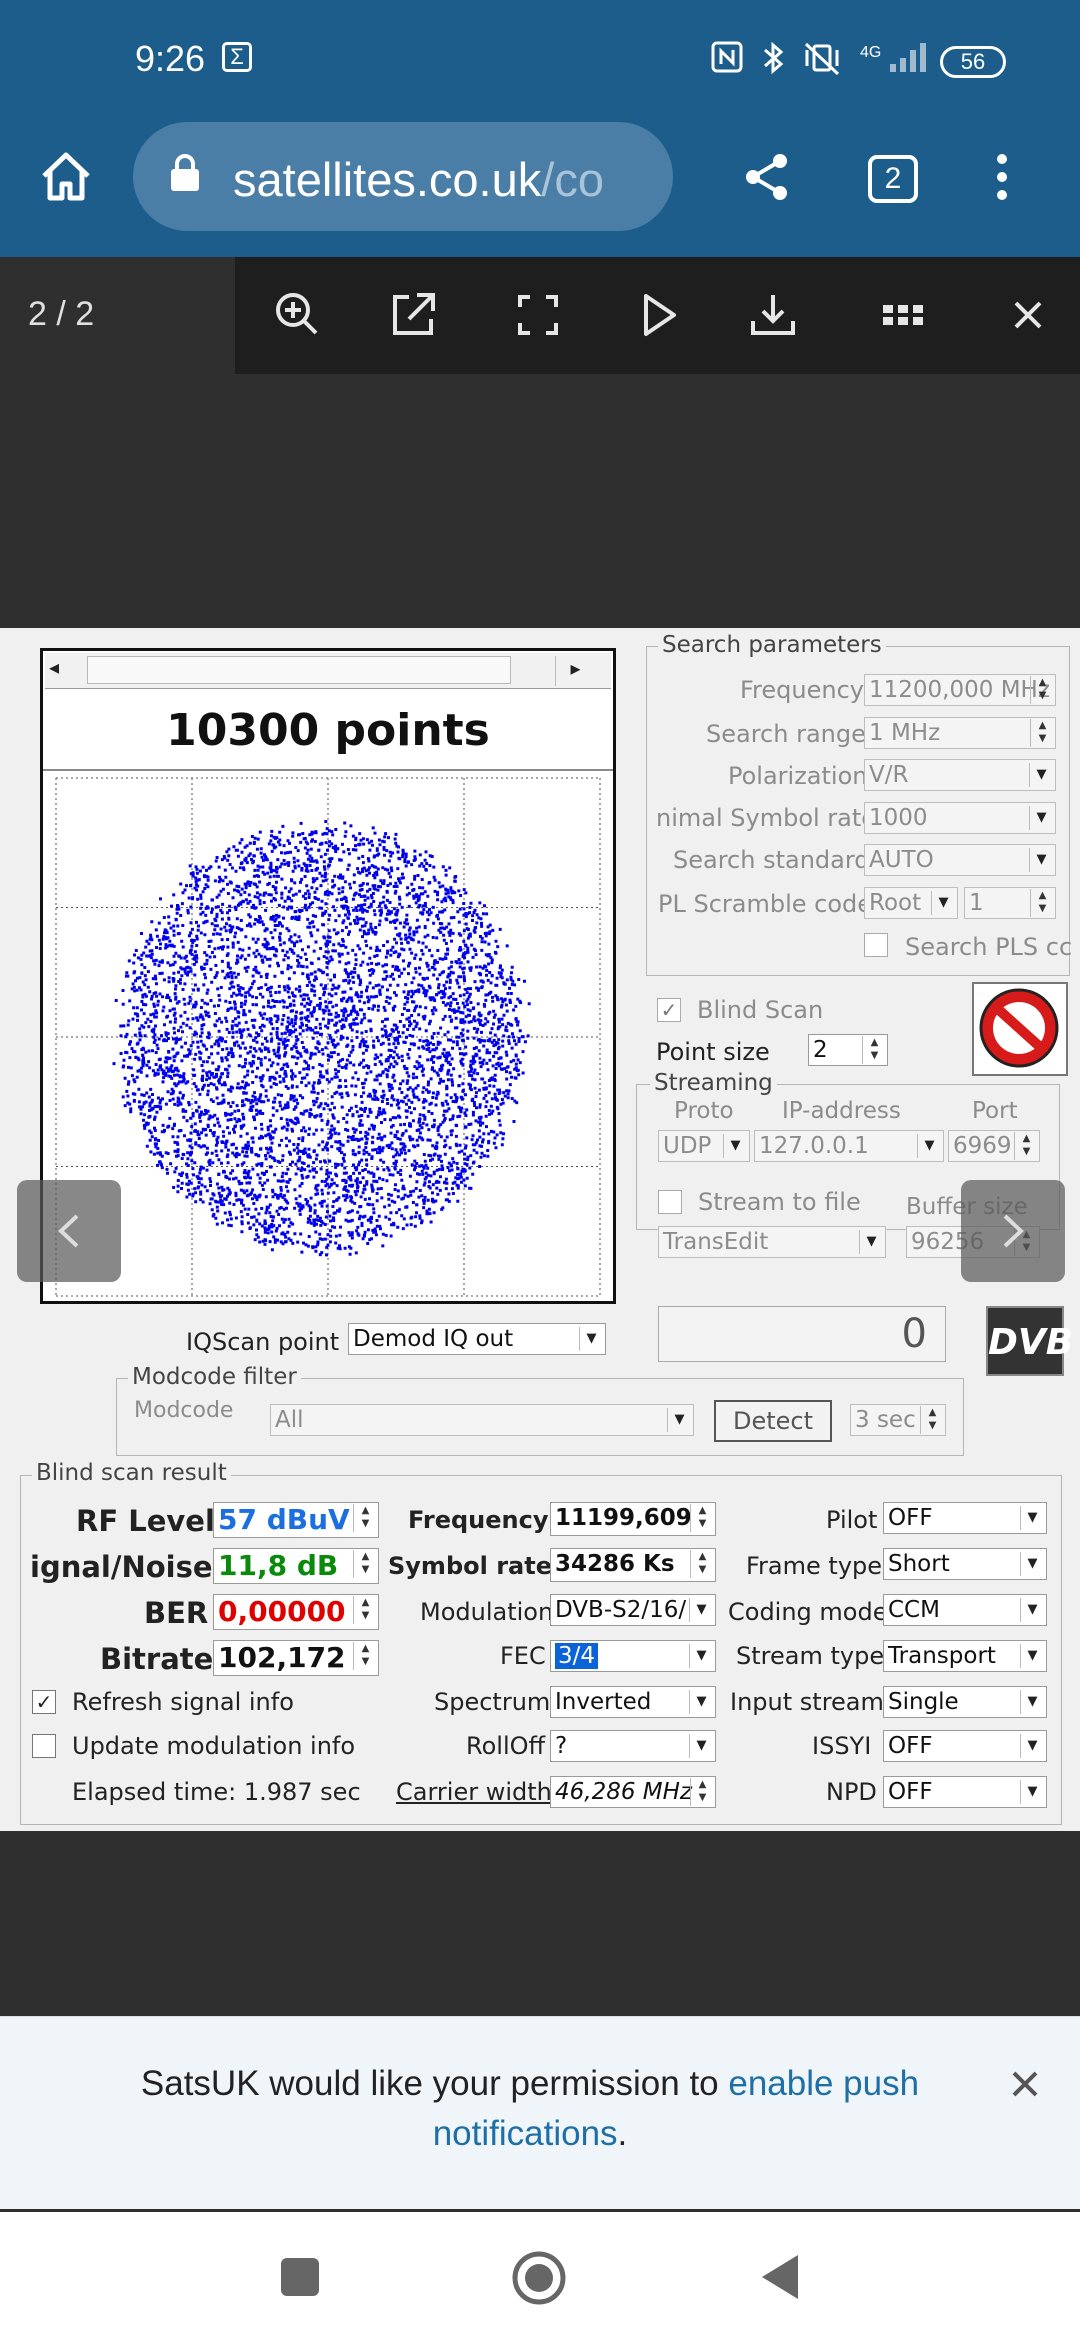 Image resolution: width=1080 pixels, height=2340 pixels. I want to click on permission-end: ., so click(622, 2133).